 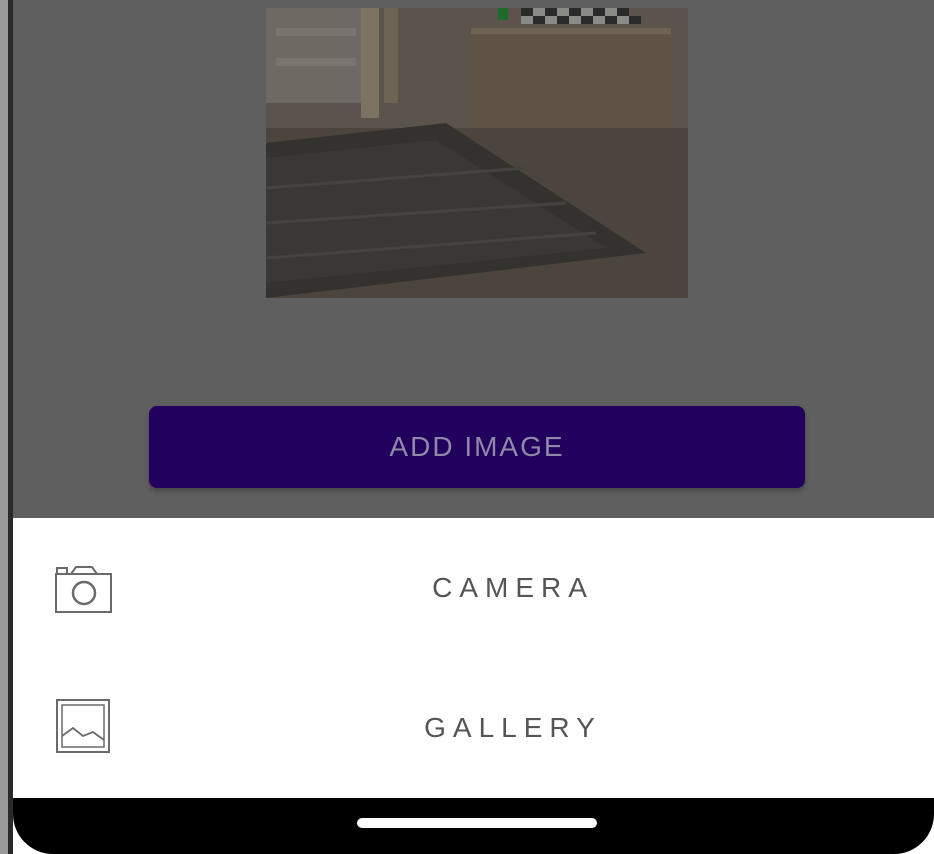 I want to click on sheet-item-label-camera: CAMERA, so click(x=513, y=587).